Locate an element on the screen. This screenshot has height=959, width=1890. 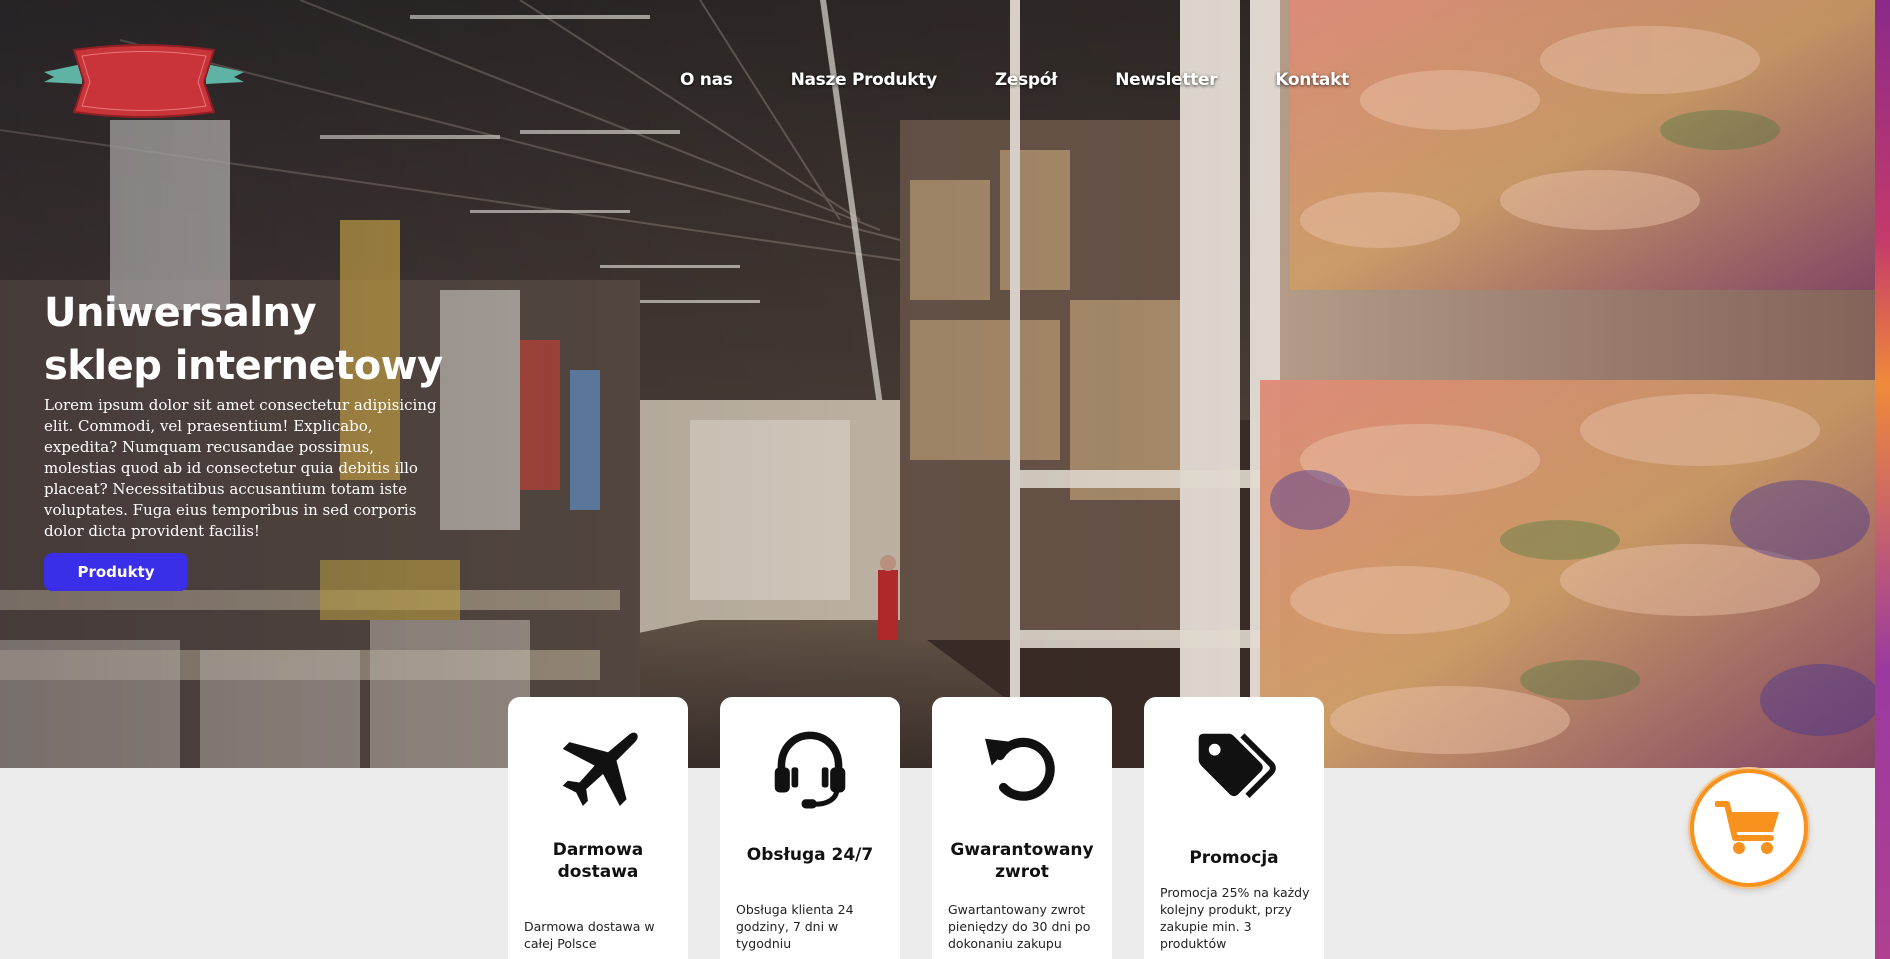
feature-title: Promocja is located at coordinates (1234, 858).